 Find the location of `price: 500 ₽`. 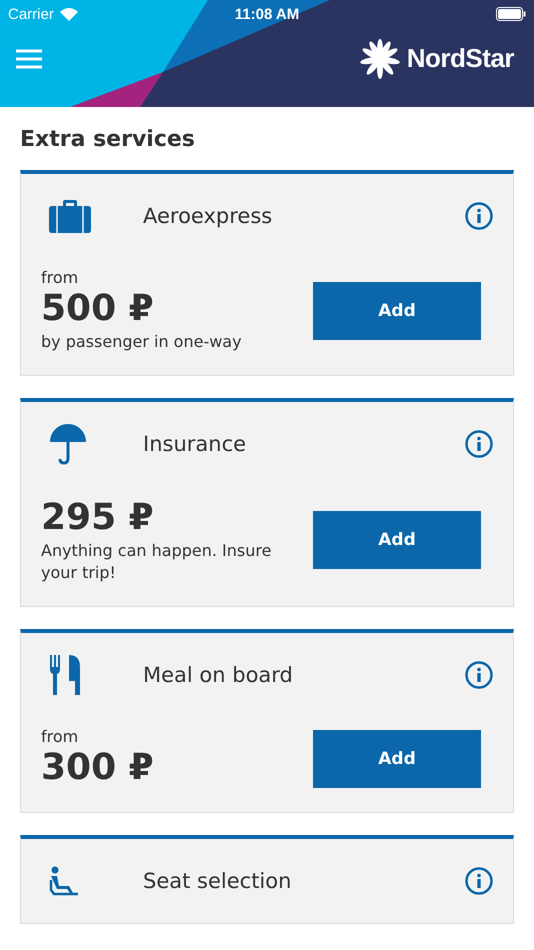

price: 500 ₽ is located at coordinates (98, 309).